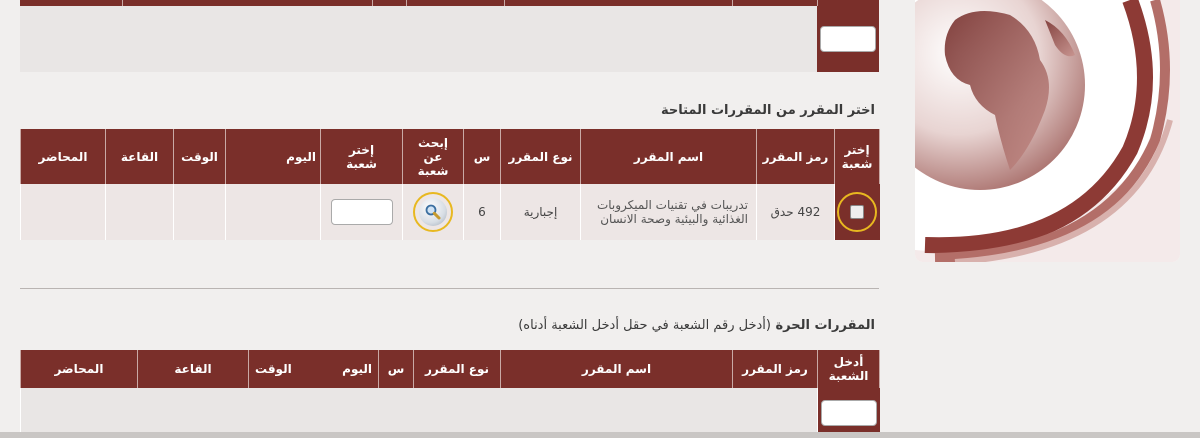 This screenshot has height=438, width=1200. Describe the element at coordinates (857, 156) in the screenshot. I see `header-select-section: إختر شعبة` at that location.